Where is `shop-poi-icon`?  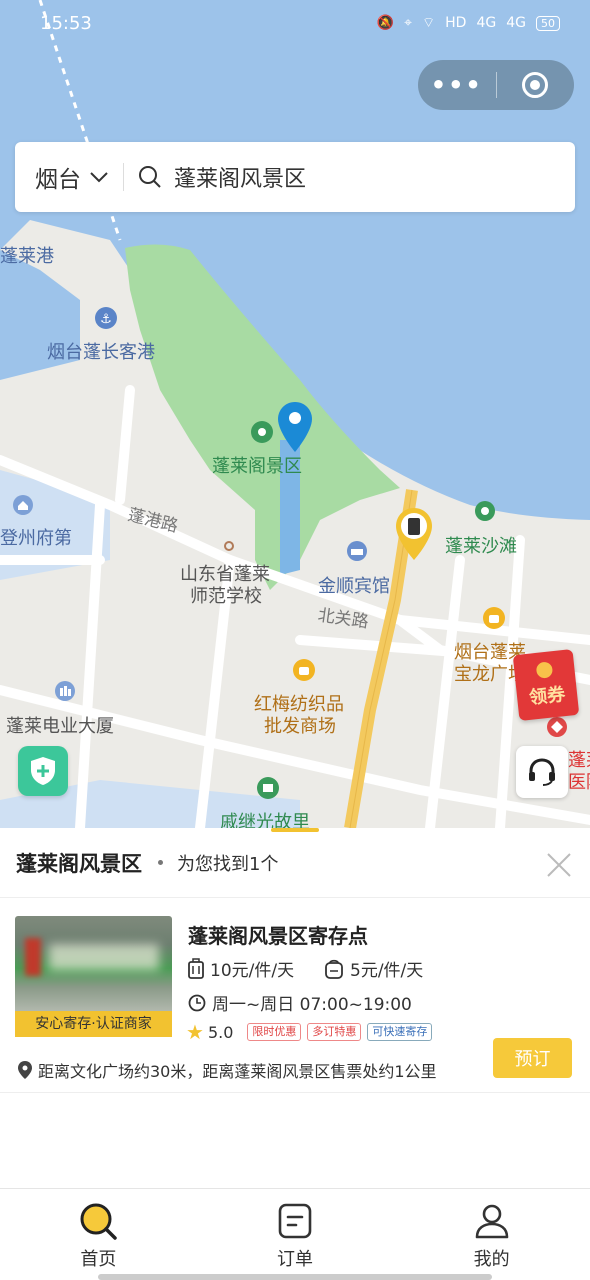 shop-poi-icon is located at coordinates (304, 672).